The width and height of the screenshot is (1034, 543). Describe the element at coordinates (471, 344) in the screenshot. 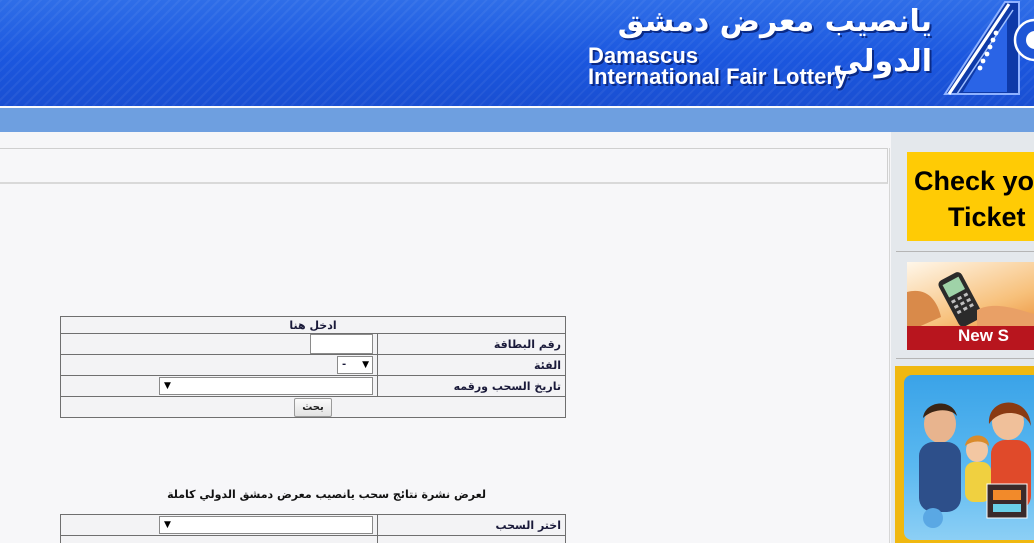

I see `card-number-label: رقم البطاقة` at that location.